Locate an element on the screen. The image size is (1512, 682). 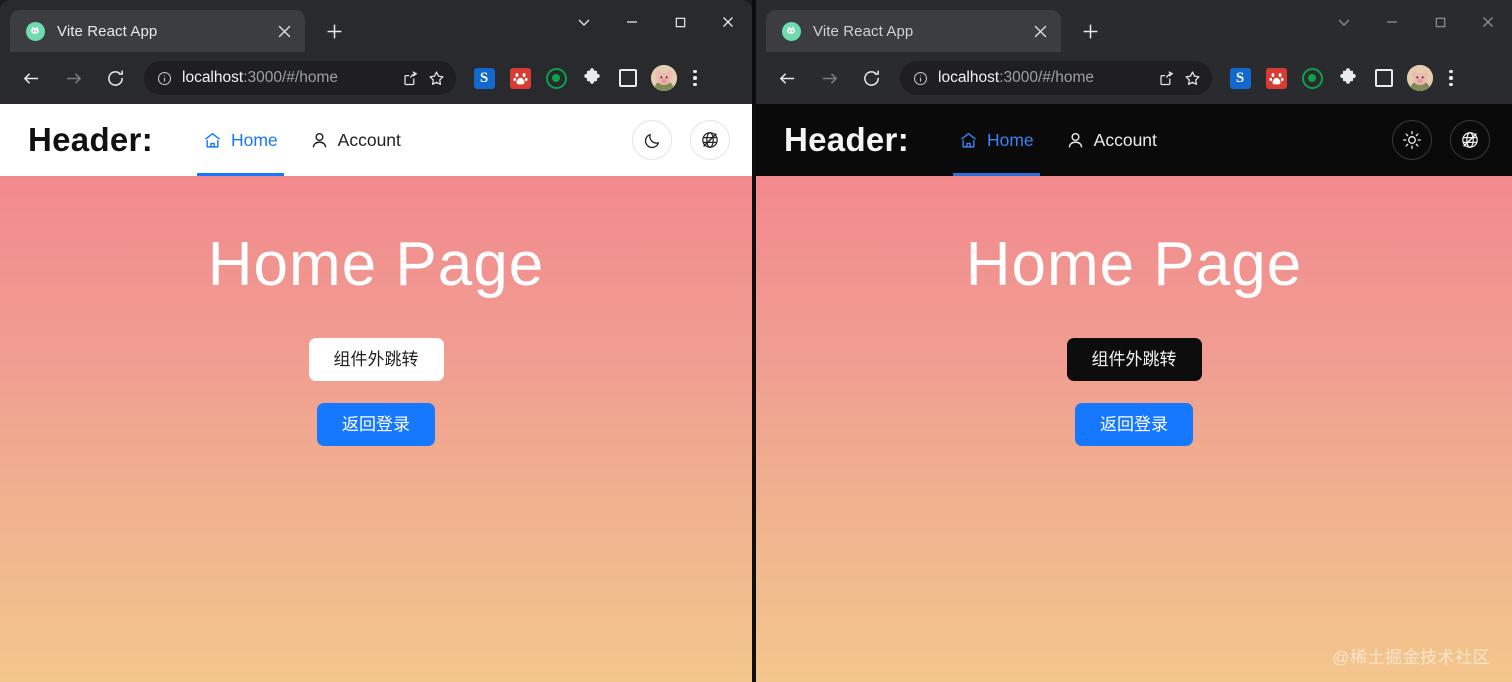
nav-item-label: Home is located at coordinates (1010, 139).